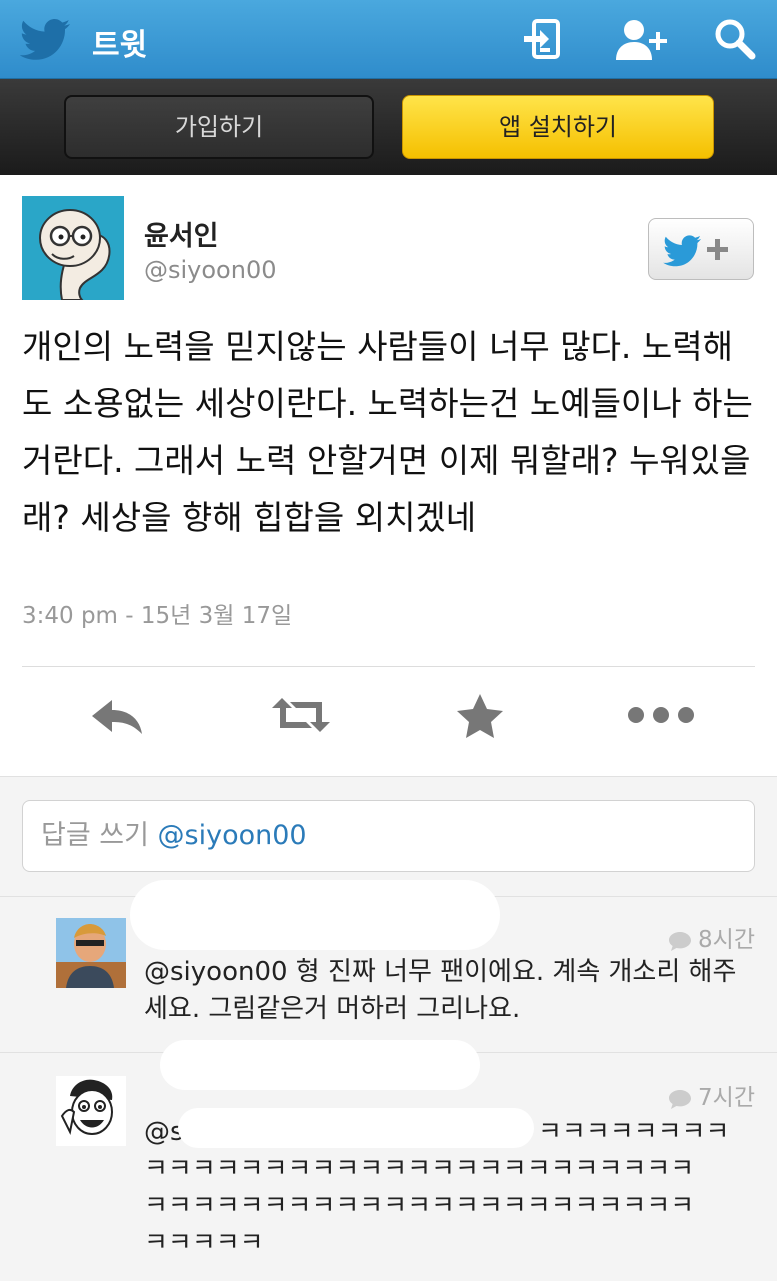 The image size is (777, 1281). I want to click on redacted-text, so click(356, 1128).